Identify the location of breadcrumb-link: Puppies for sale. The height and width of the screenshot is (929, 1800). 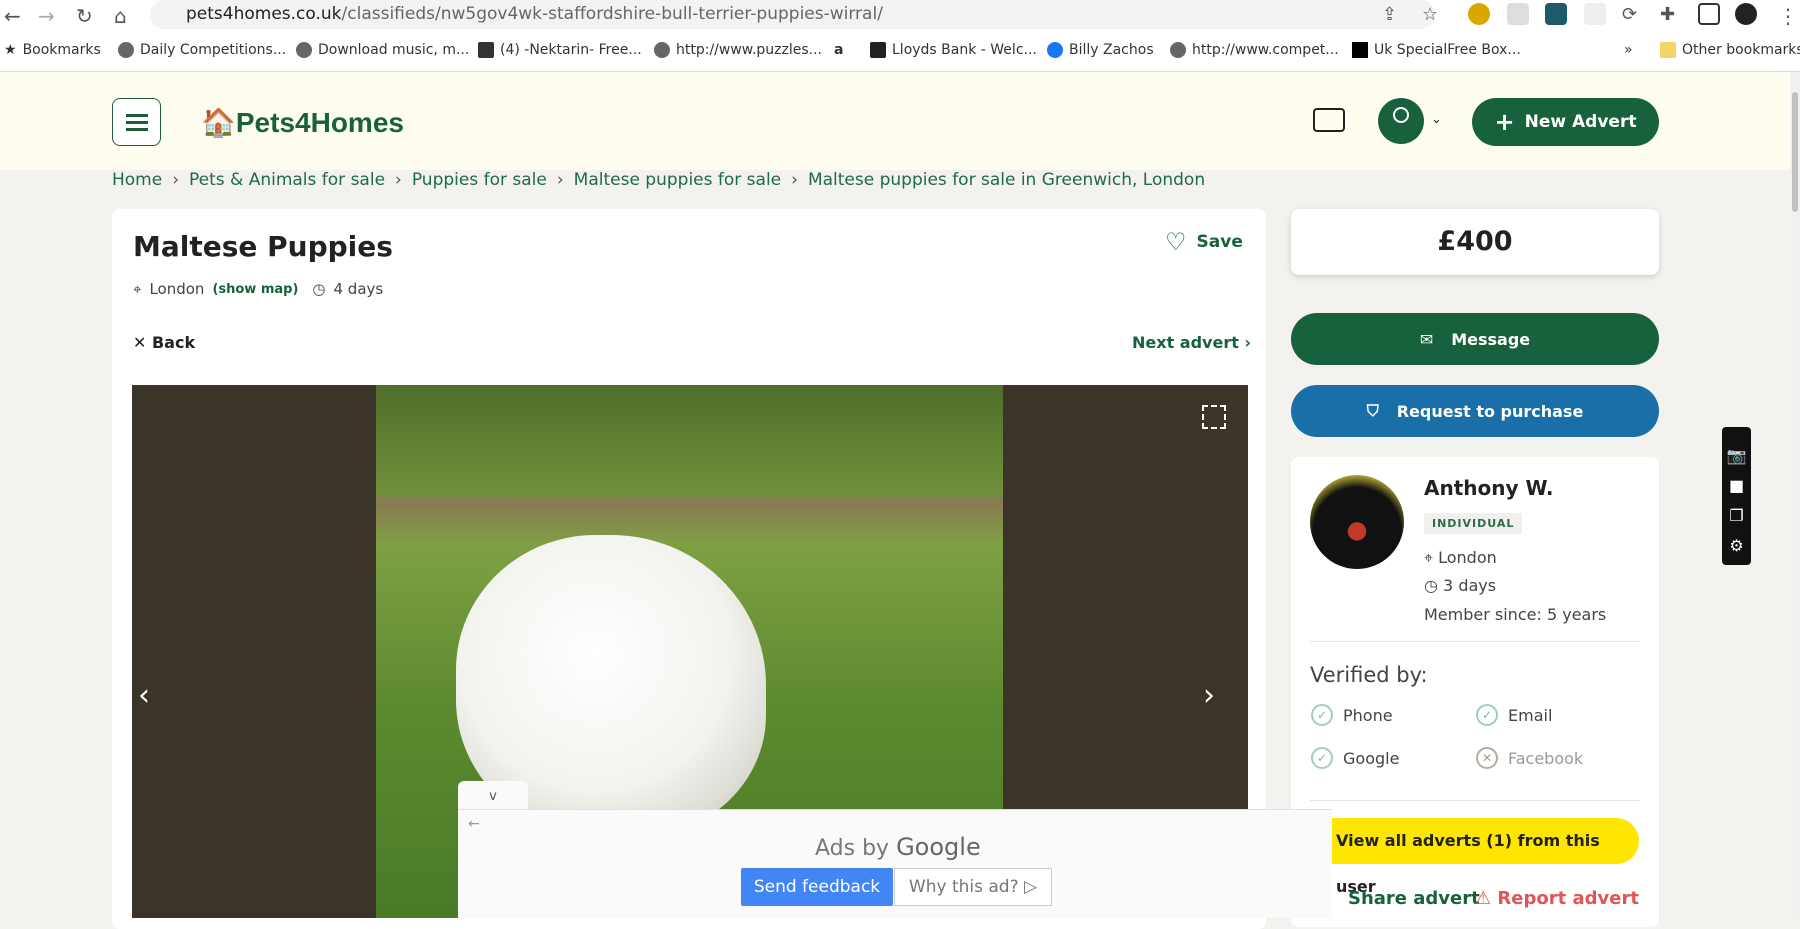
(479, 180).